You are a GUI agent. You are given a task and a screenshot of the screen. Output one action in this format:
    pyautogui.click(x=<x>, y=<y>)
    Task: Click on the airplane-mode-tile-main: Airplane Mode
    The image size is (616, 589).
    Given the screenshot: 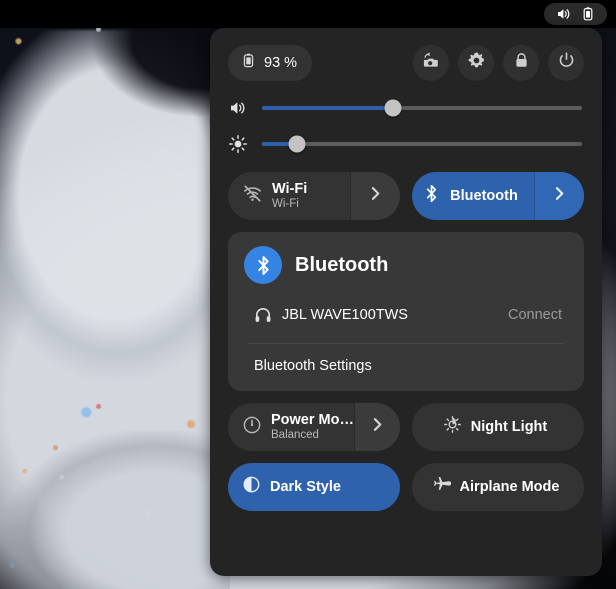 What is the action you would take?
    pyautogui.click(x=498, y=487)
    